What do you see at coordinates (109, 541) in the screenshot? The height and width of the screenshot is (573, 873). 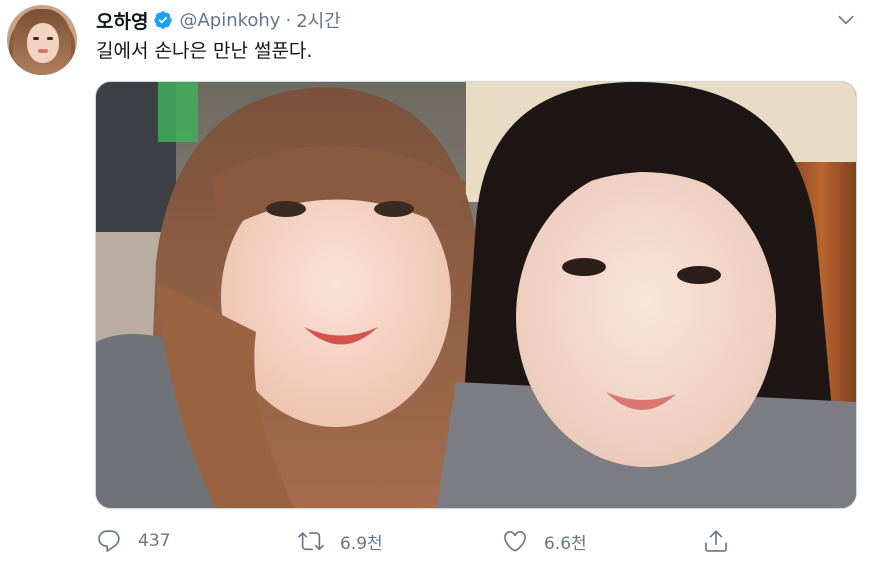 I see `reply-icon` at bounding box center [109, 541].